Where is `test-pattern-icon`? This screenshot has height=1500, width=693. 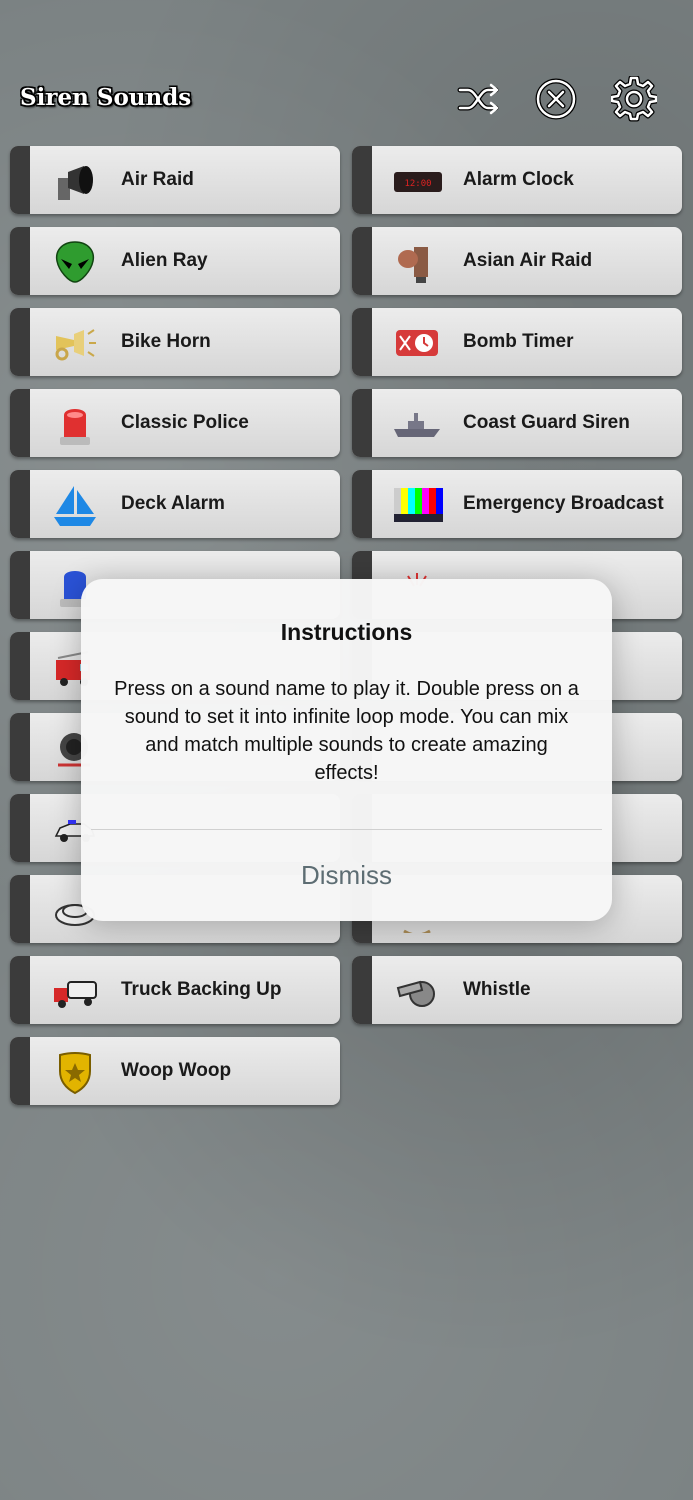
test-pattern-icon is located at coordinates (420, 505).